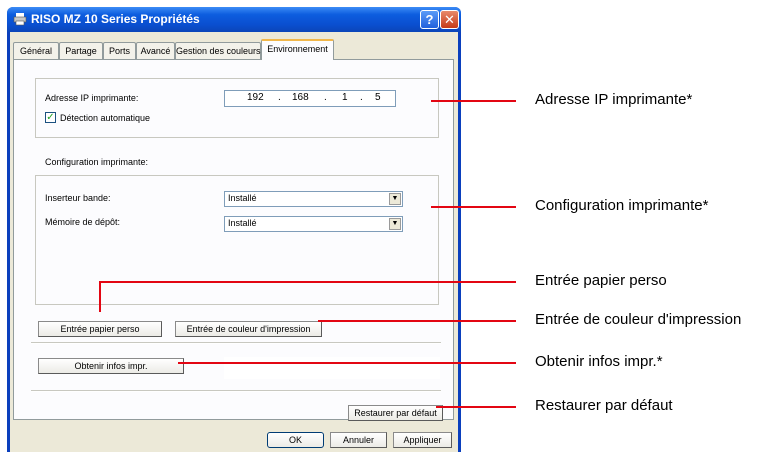 The height and width of the screenshot is (452, 771). Describe the element at coordinates (100, 329) in the screenshot. I see `custom-paper-button: Entrée papier perso` at that location.